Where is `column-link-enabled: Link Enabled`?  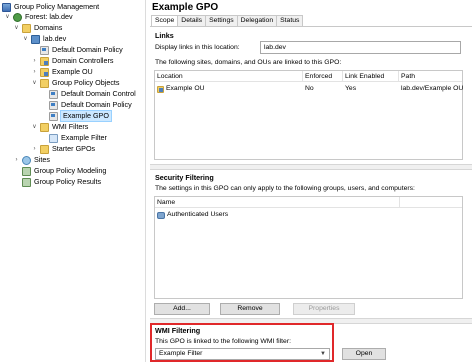 column-link-enabled: Link Enabled is located at coordinates (371, 76).